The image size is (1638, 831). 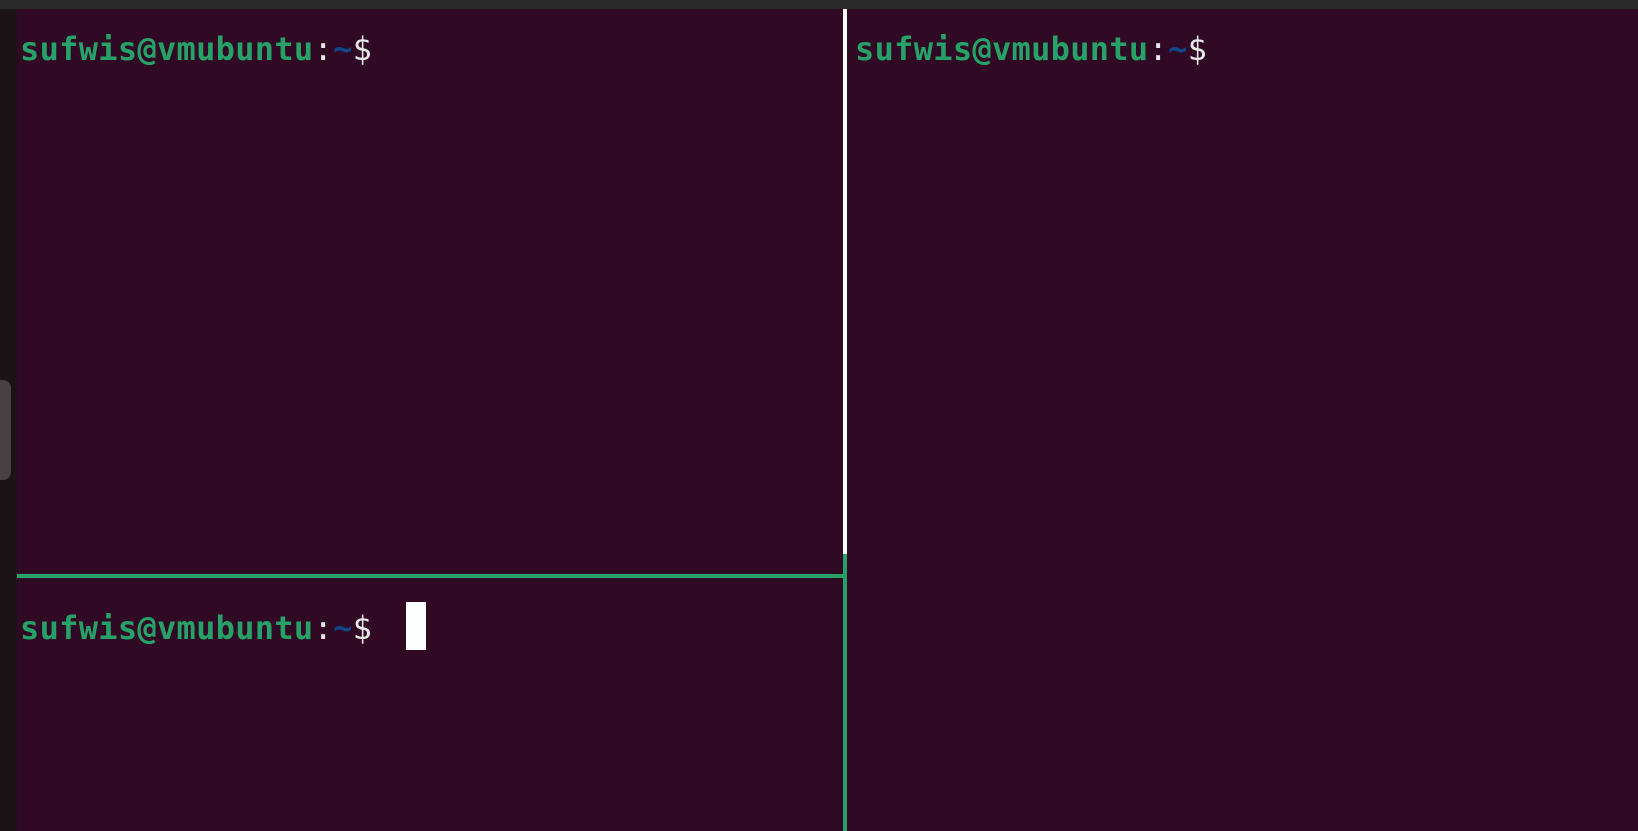 I want to click on pane-divider-vertical, so click(x=845, y=281).